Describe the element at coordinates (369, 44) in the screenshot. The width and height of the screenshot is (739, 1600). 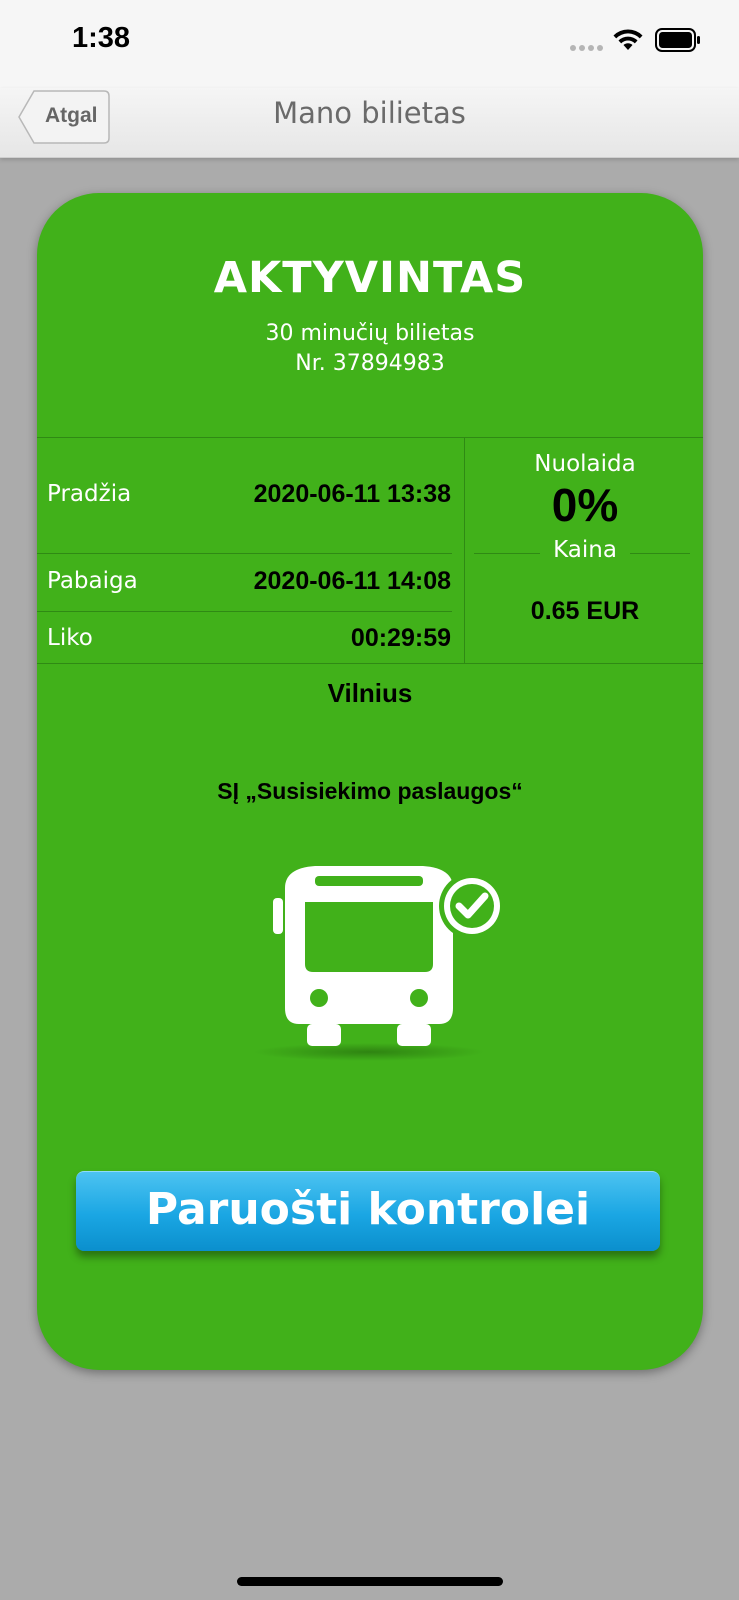
I see `status-bar: 1:38` at that location.